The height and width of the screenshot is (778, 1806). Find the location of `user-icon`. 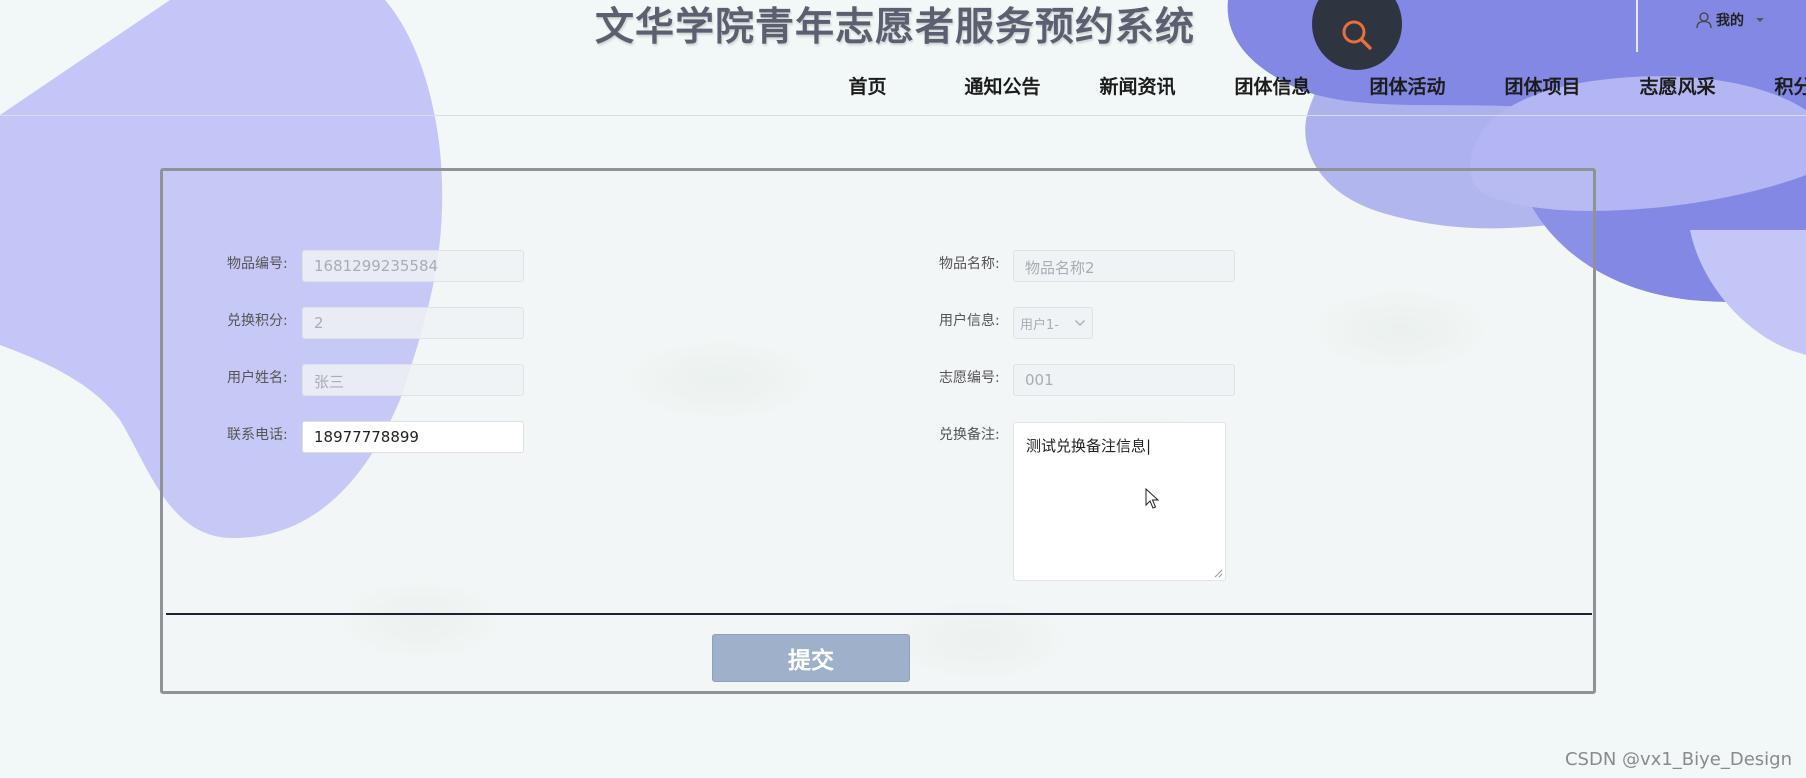

user-icon is located at coordinates (1704, 19).